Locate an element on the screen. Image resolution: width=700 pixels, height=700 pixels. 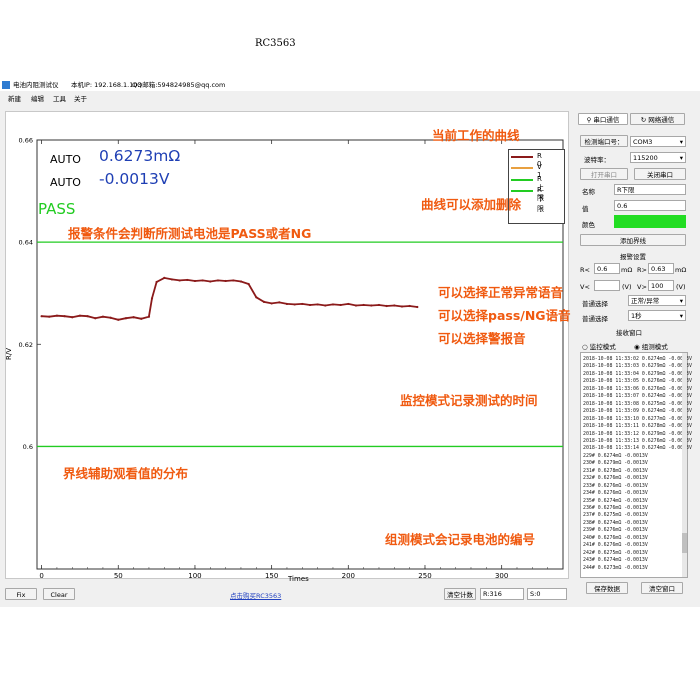
add-line-button: 添加界线 is located at coordinates (633, 240).